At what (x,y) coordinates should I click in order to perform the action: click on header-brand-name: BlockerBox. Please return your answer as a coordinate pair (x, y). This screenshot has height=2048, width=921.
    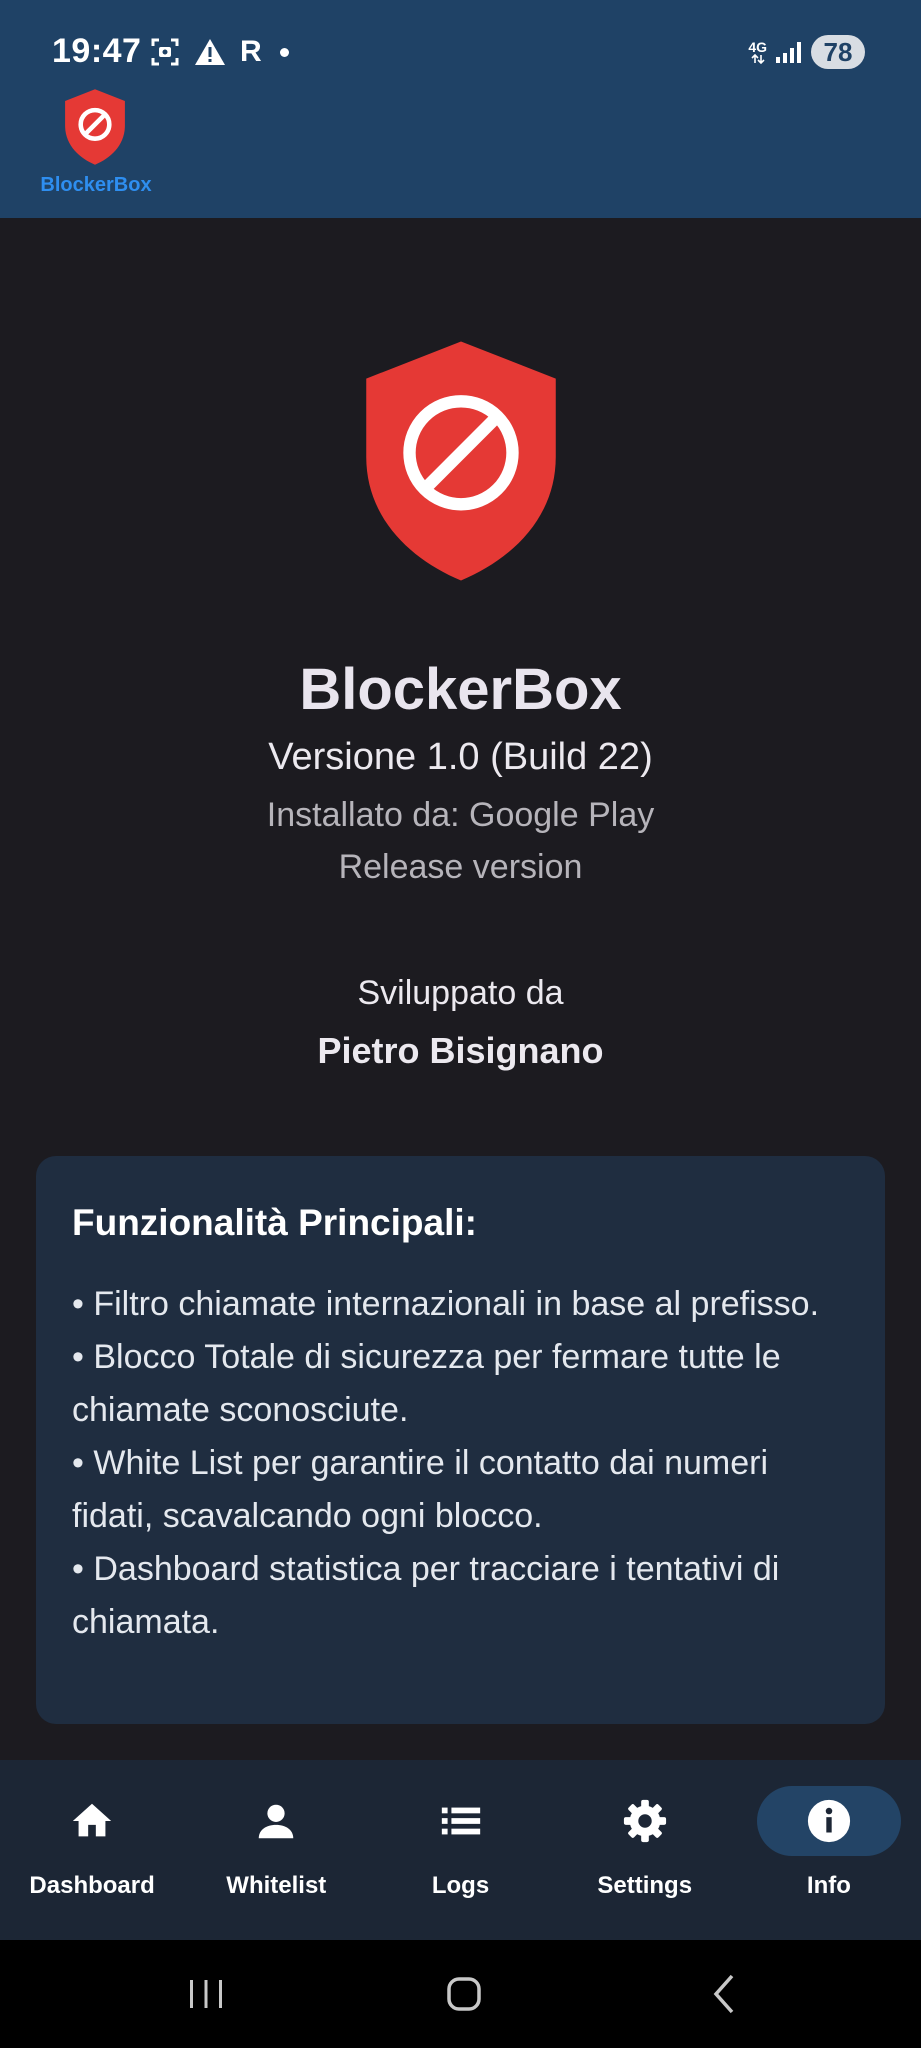
    Looking at the image, I should click on (96, 185).